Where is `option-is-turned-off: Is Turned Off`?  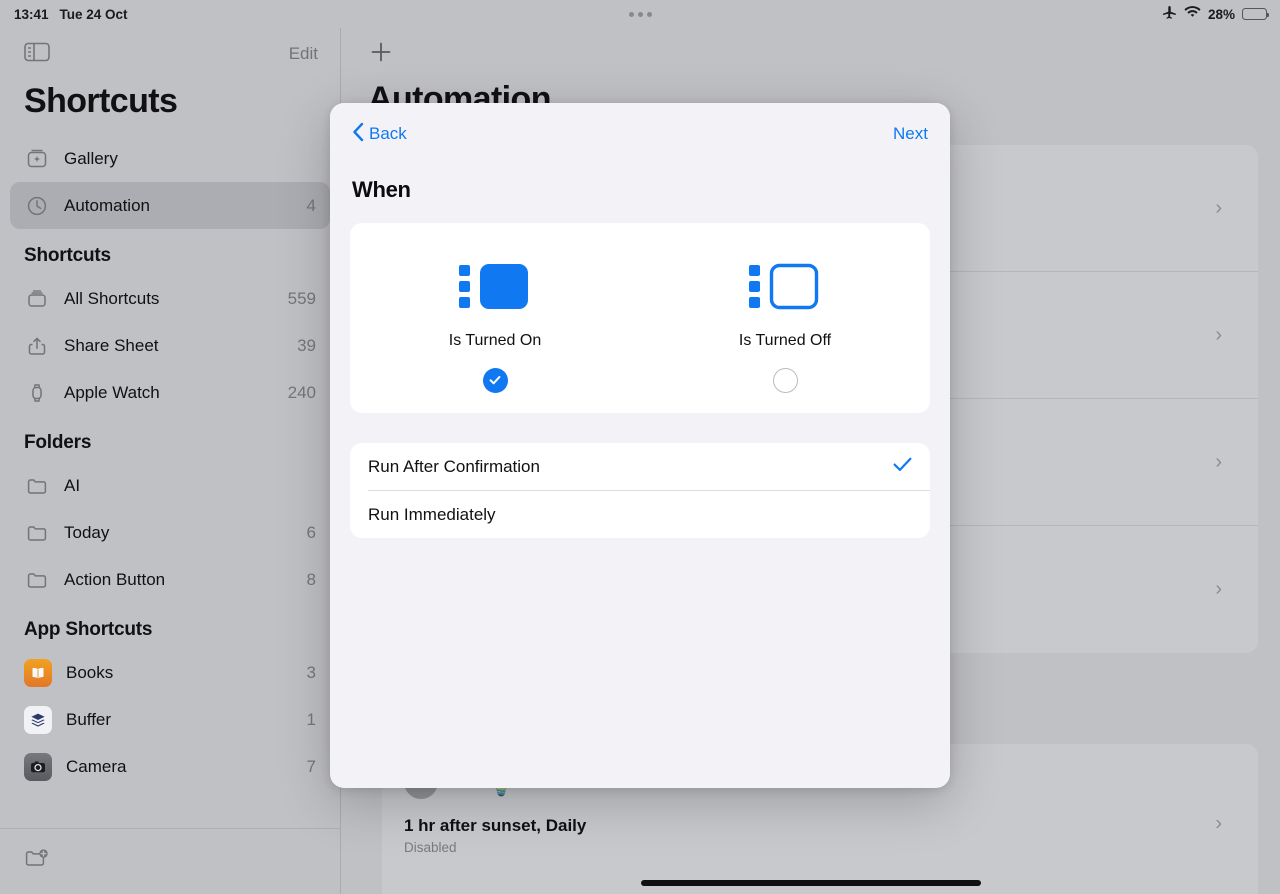
option-is-turned-off: Is Turned Off is located at coordinates (785, 318).